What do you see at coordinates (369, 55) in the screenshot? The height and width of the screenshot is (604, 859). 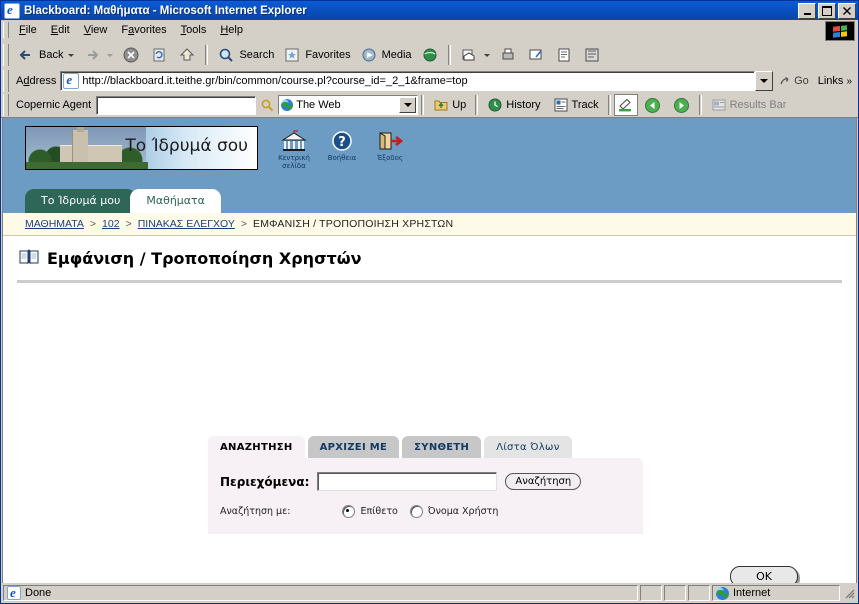 I see `media-icon` at bounding box center [369, 55].